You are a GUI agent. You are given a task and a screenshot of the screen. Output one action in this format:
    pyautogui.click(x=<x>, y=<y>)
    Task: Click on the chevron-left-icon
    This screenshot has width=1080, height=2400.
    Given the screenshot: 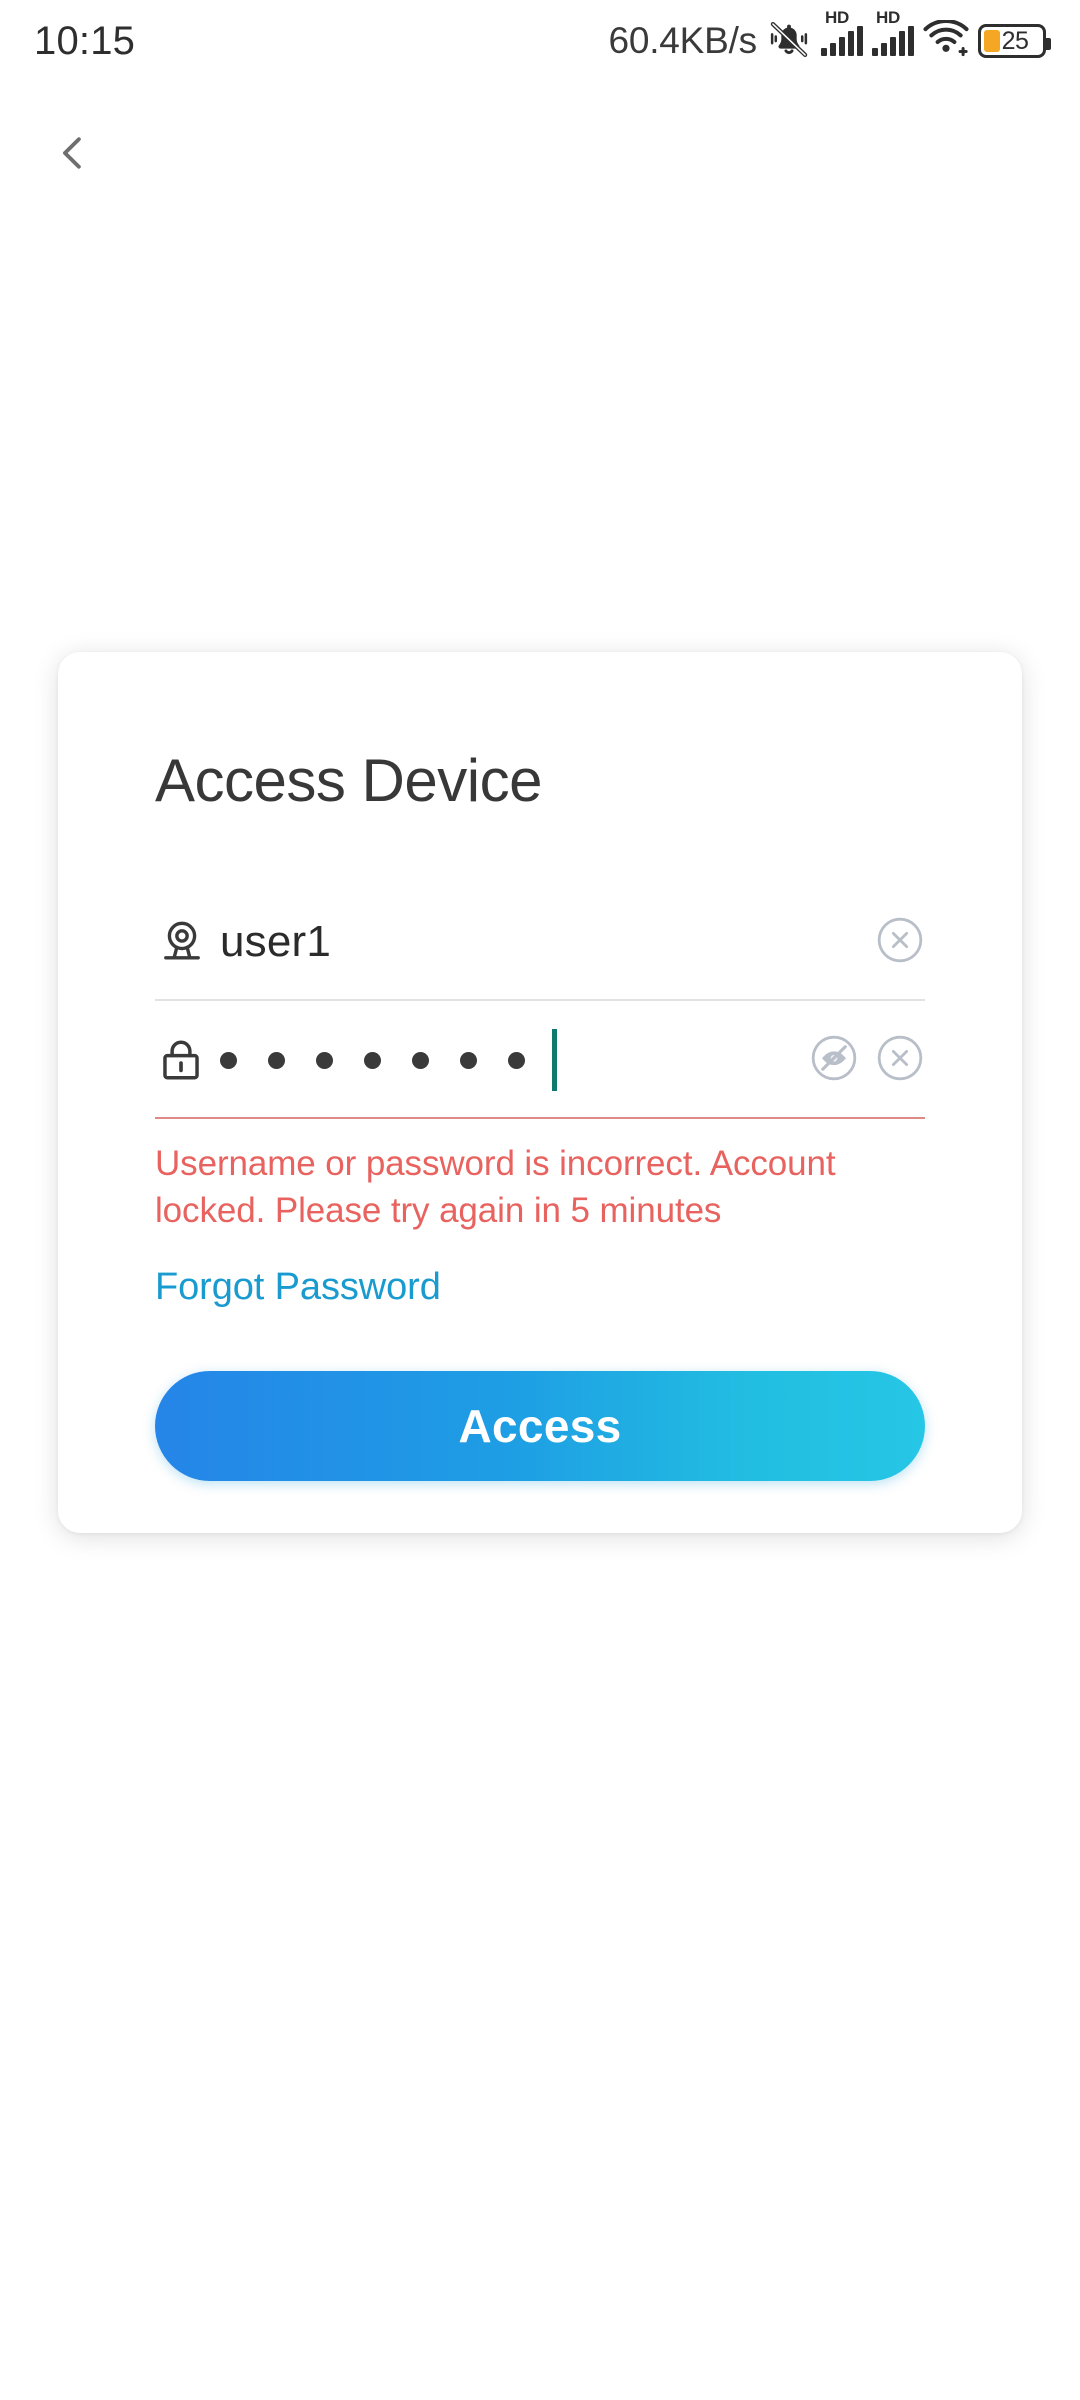 What is the action you would take?
    pyautogui.click(x=73, y=155)
    